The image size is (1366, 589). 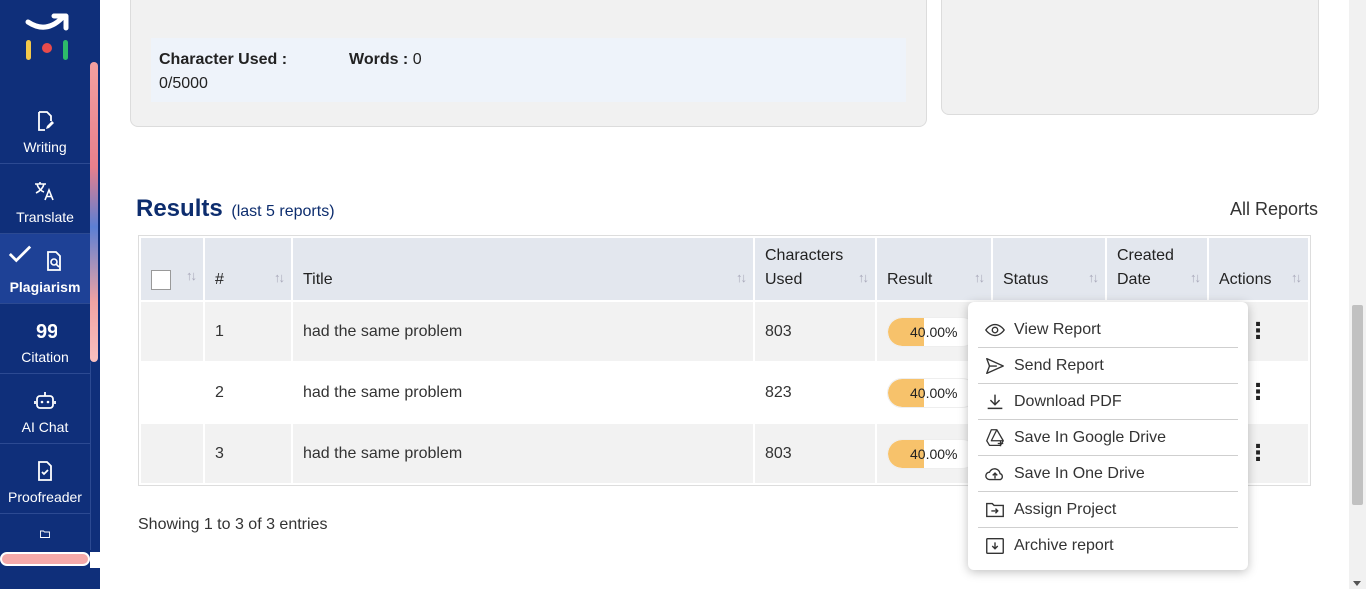 What do you see at coordinates (1090, 437) in the screenshot?
I see `menu-item-label: Save In Google Drive` at bounding box center [1090, 437].